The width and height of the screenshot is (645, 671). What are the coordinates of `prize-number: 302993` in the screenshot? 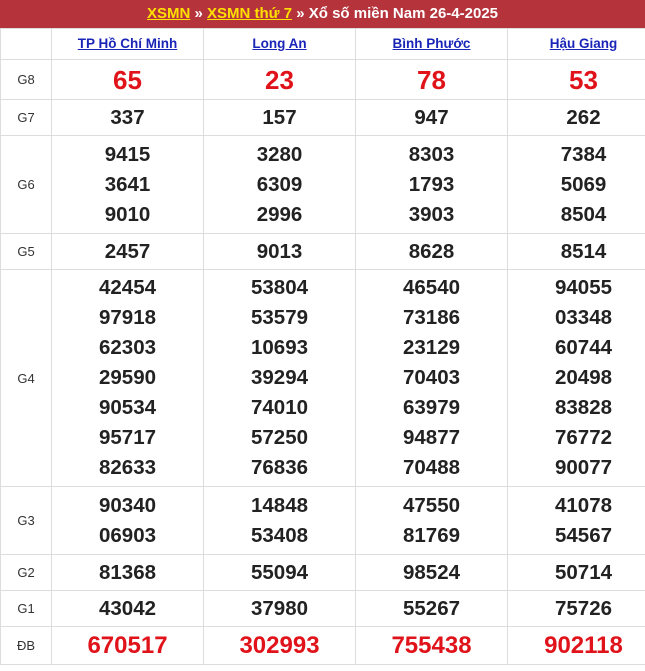 It's located at (279, 645).